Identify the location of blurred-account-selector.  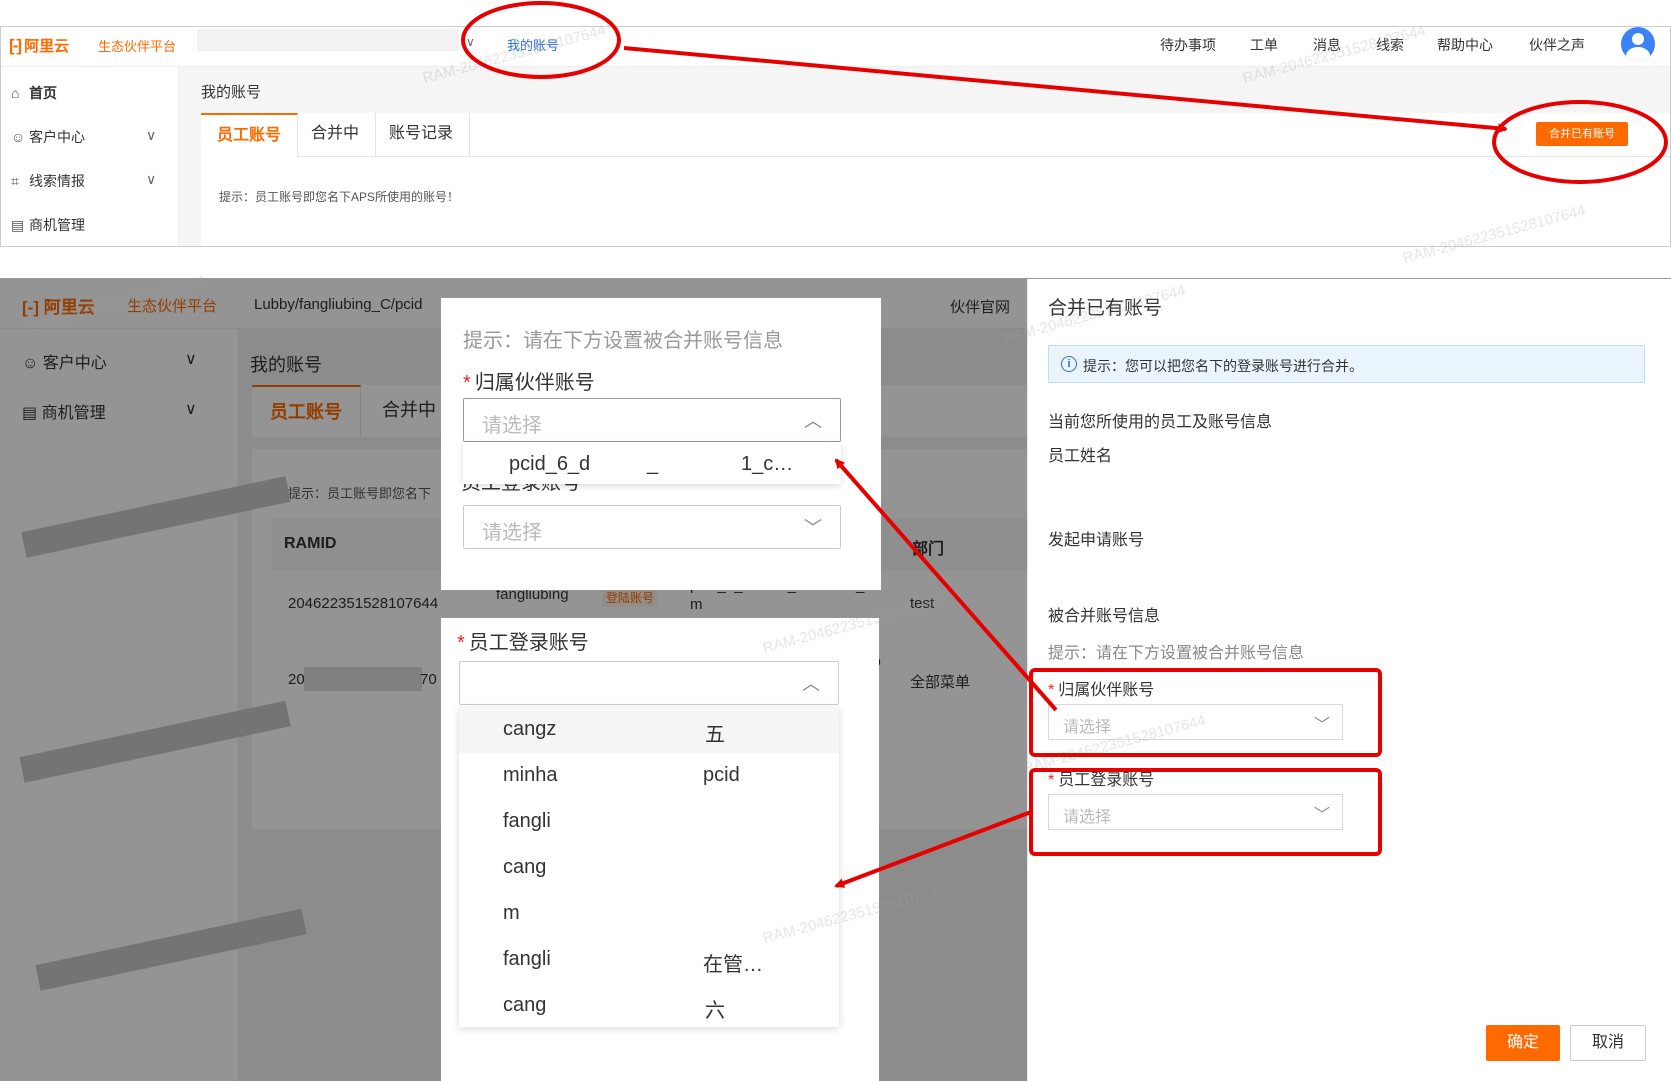
(328, 40).